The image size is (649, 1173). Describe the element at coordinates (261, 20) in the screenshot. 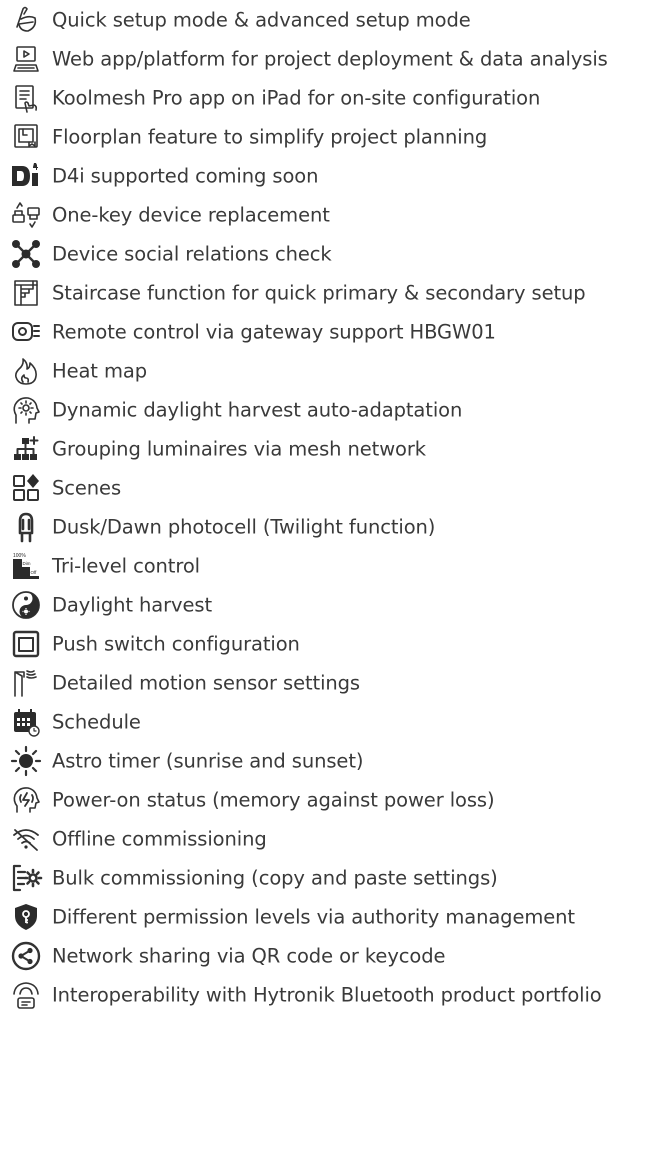

I see `feature-label: Quick setup mode & advanced setup mode` at that location.